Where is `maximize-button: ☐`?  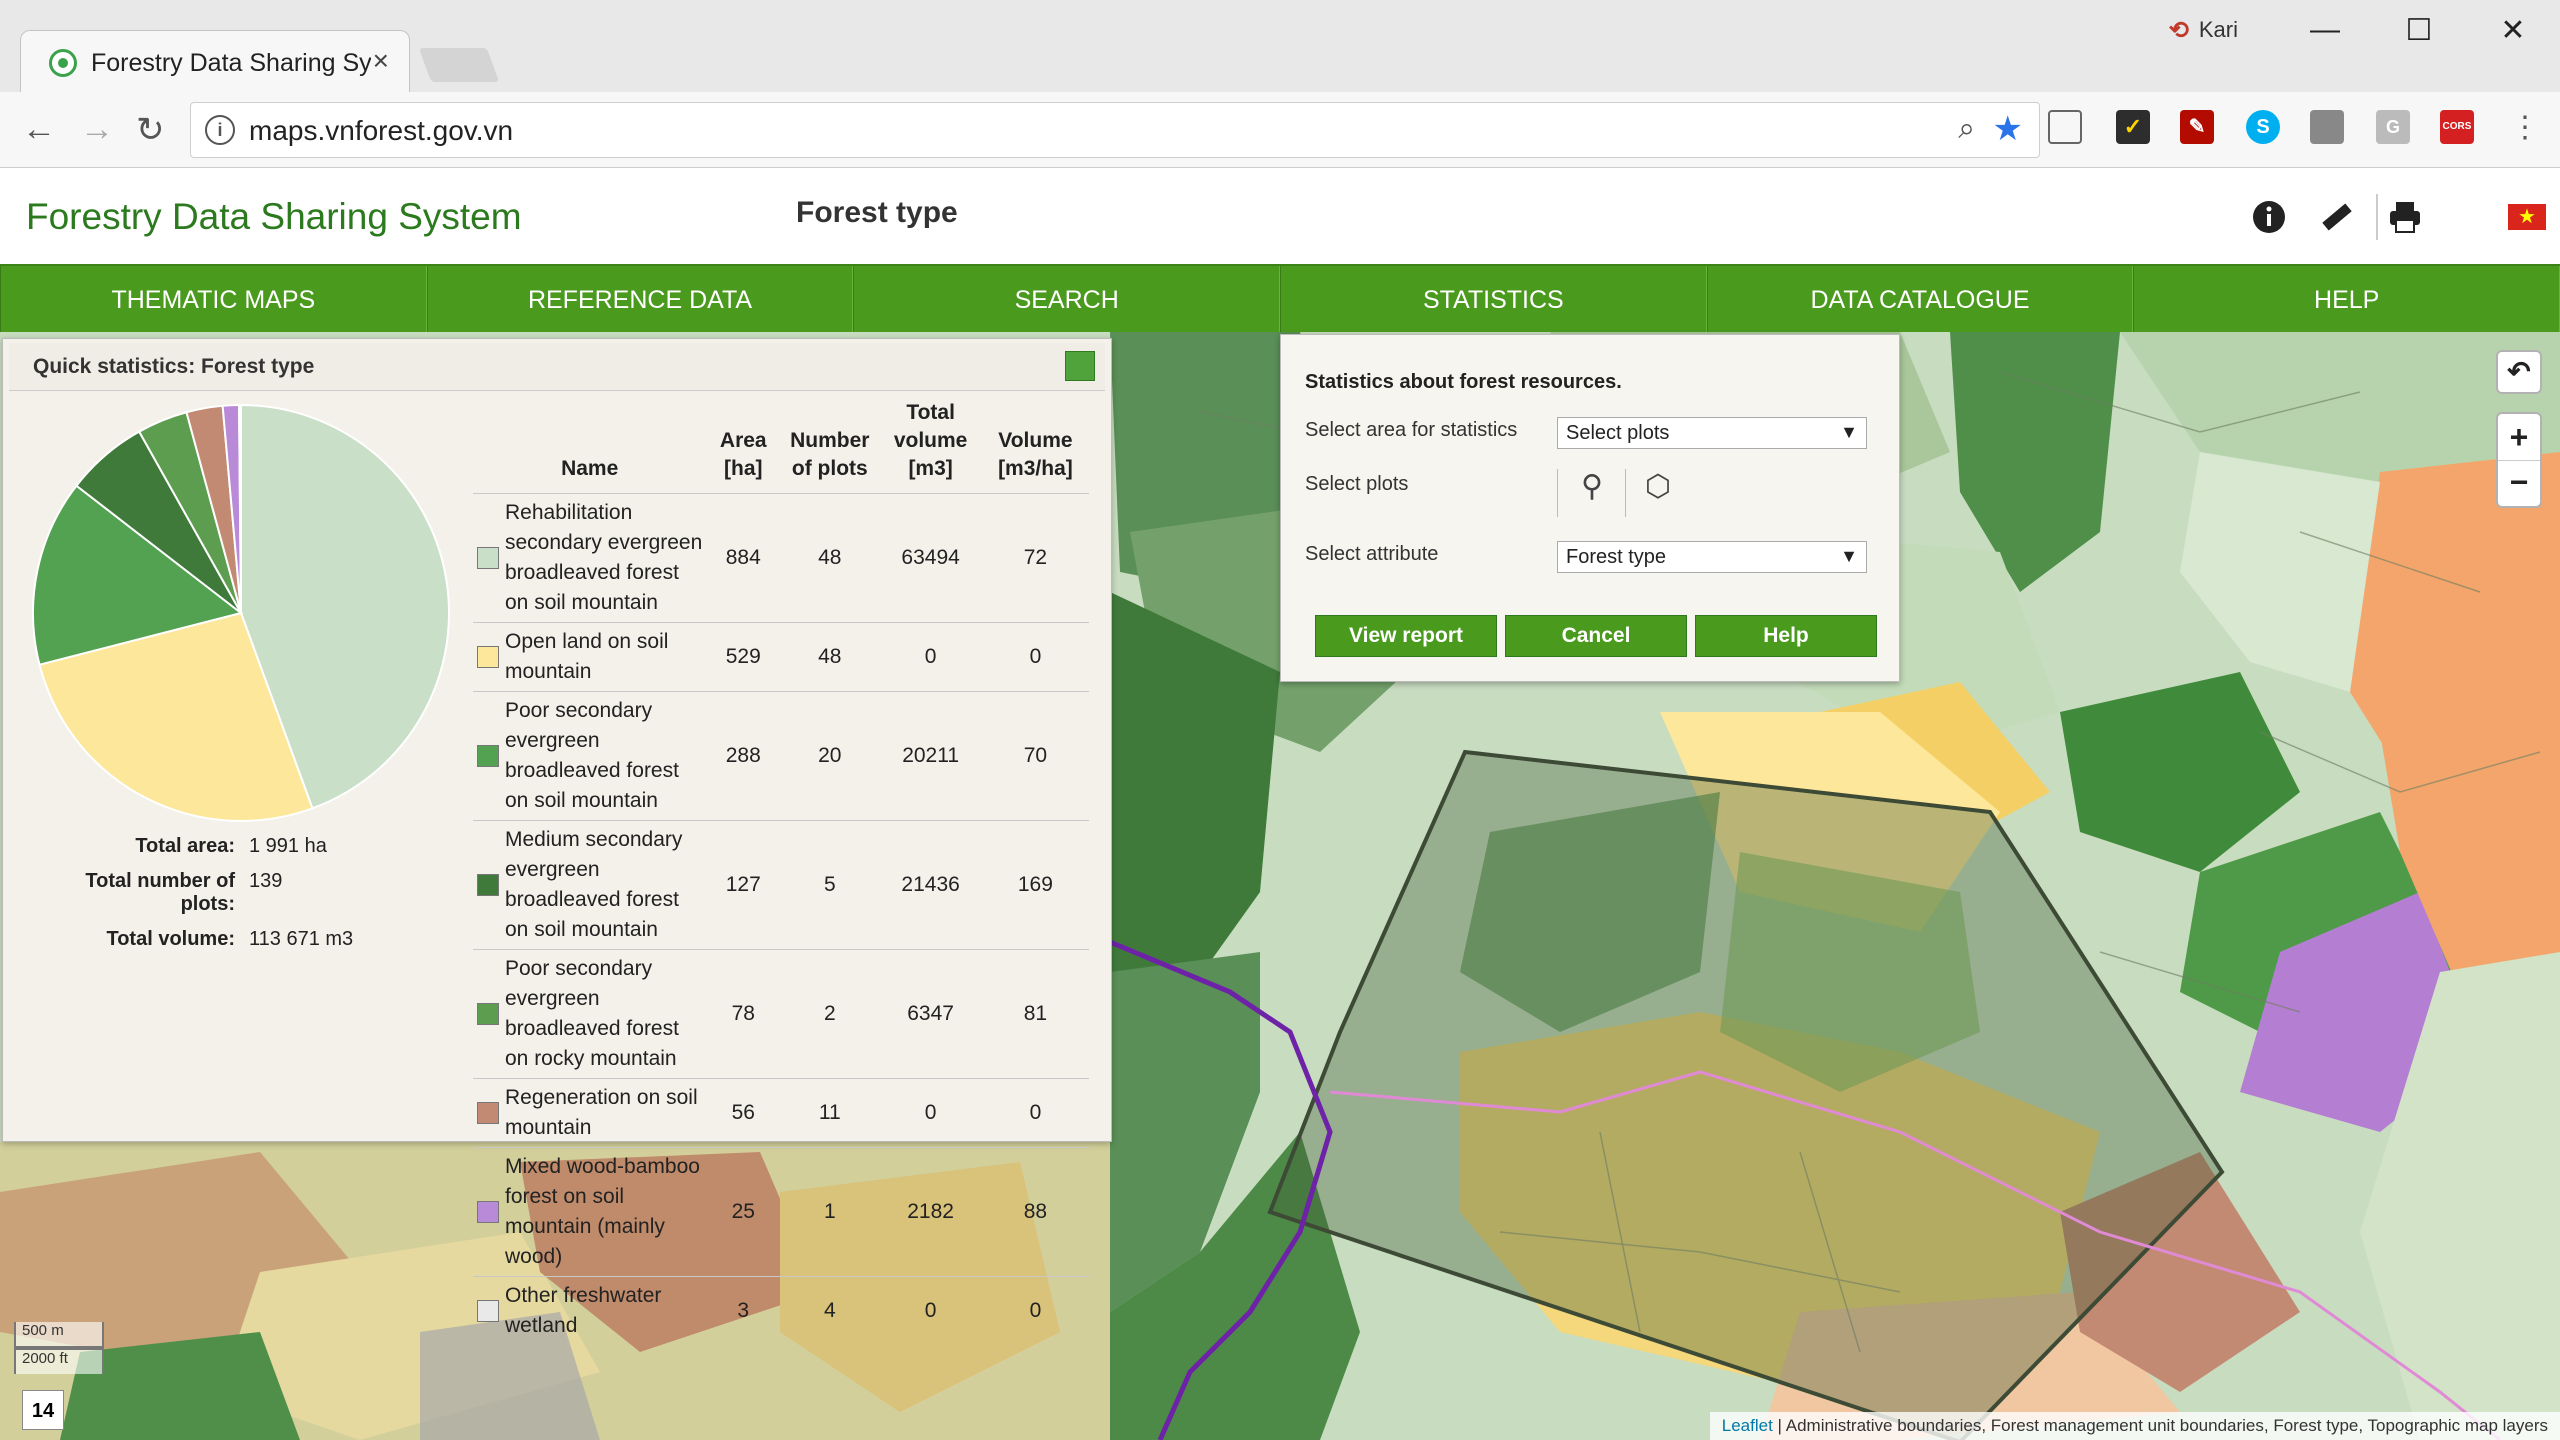 maximize-button: ☐ is located at coordinates (2419, 30).